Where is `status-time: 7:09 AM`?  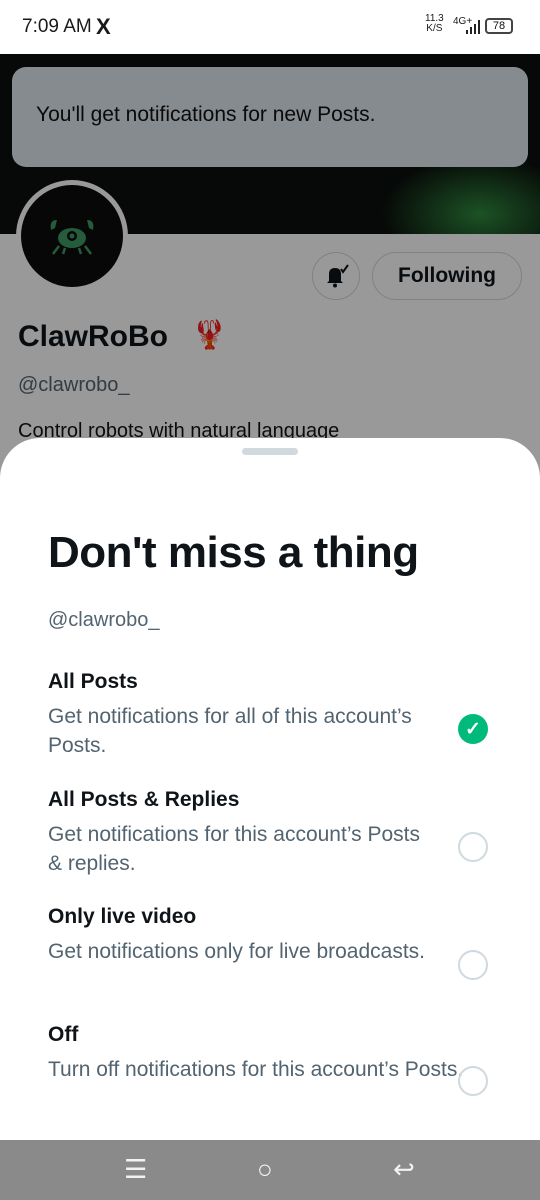
status-time: 7:09 AM is located at coordinates (57, 26).